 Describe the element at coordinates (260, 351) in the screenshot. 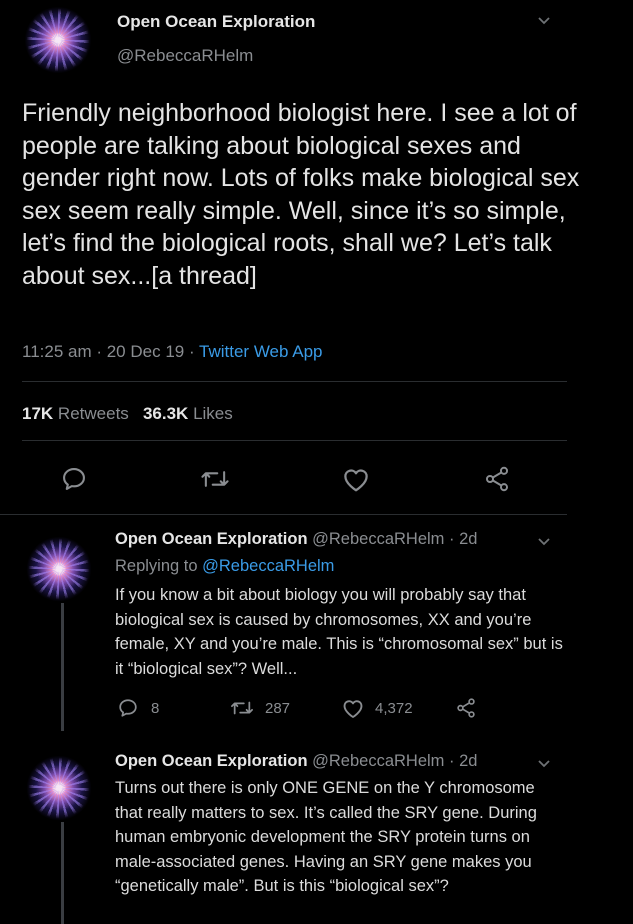

I see `tweet-app-link: Twitter Web App` at that location.